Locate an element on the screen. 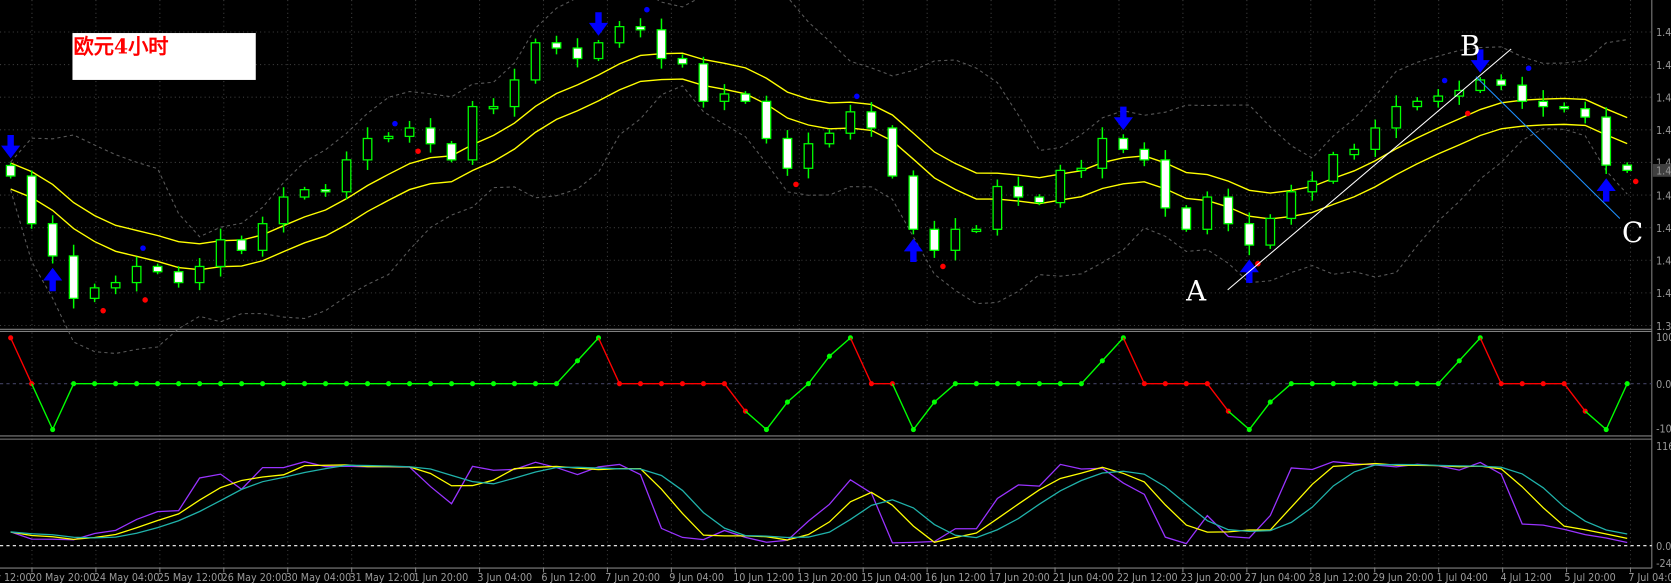 This screenshot has width=1671, height=583. time-tick-label: 17 Jun 20:00 is located at coordinates (1019, 577).